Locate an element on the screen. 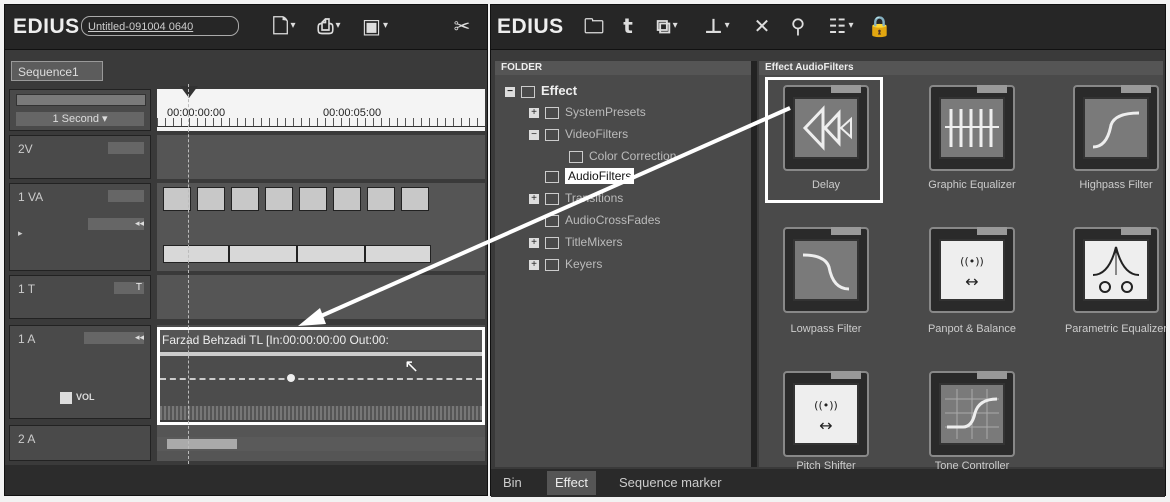  tree-node-effect: − Effect is located at coordinates (541, 90).